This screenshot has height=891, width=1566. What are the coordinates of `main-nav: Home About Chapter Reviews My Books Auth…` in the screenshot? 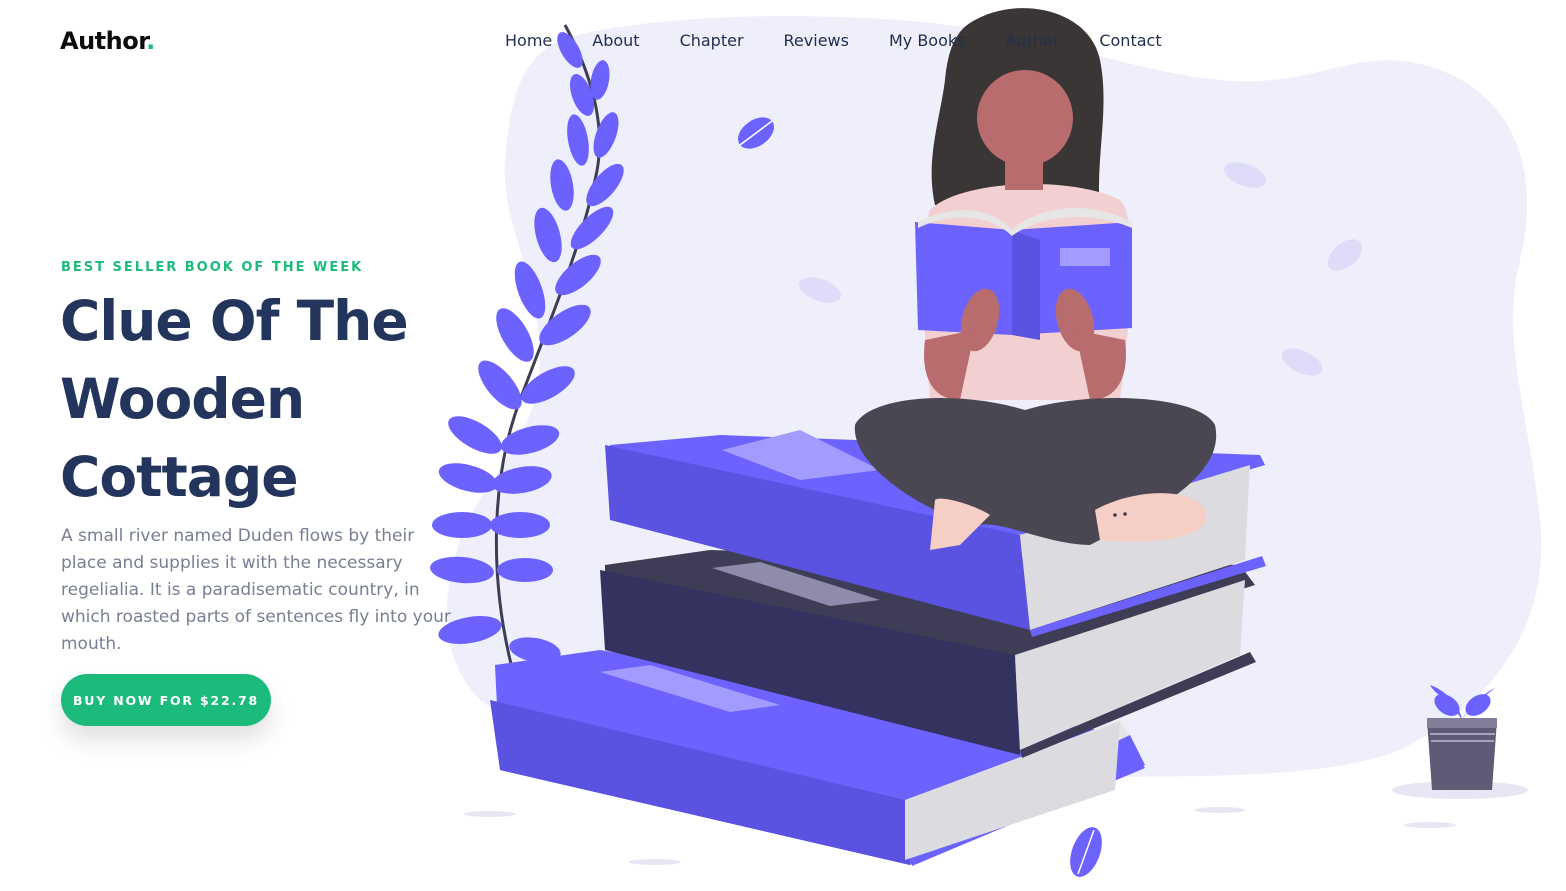 It's located at (853, 41).